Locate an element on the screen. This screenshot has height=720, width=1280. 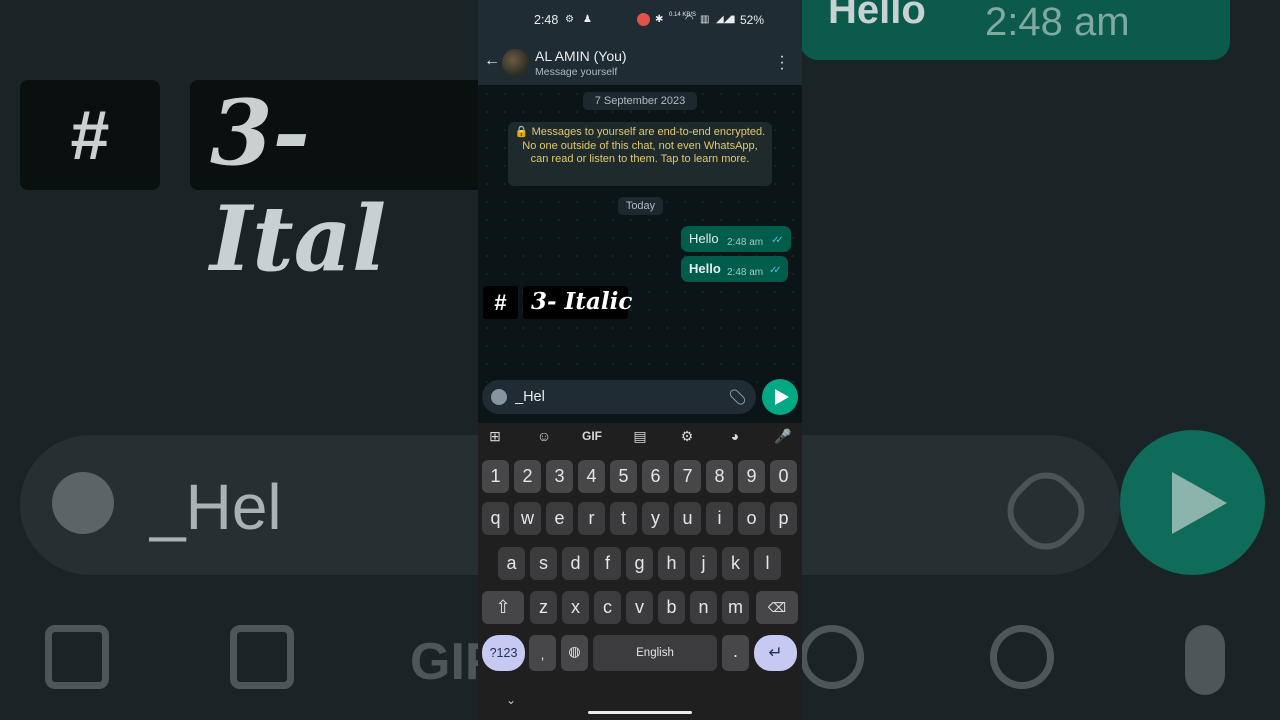
globe-icon: ◍ is located at coordinates (574, 653).